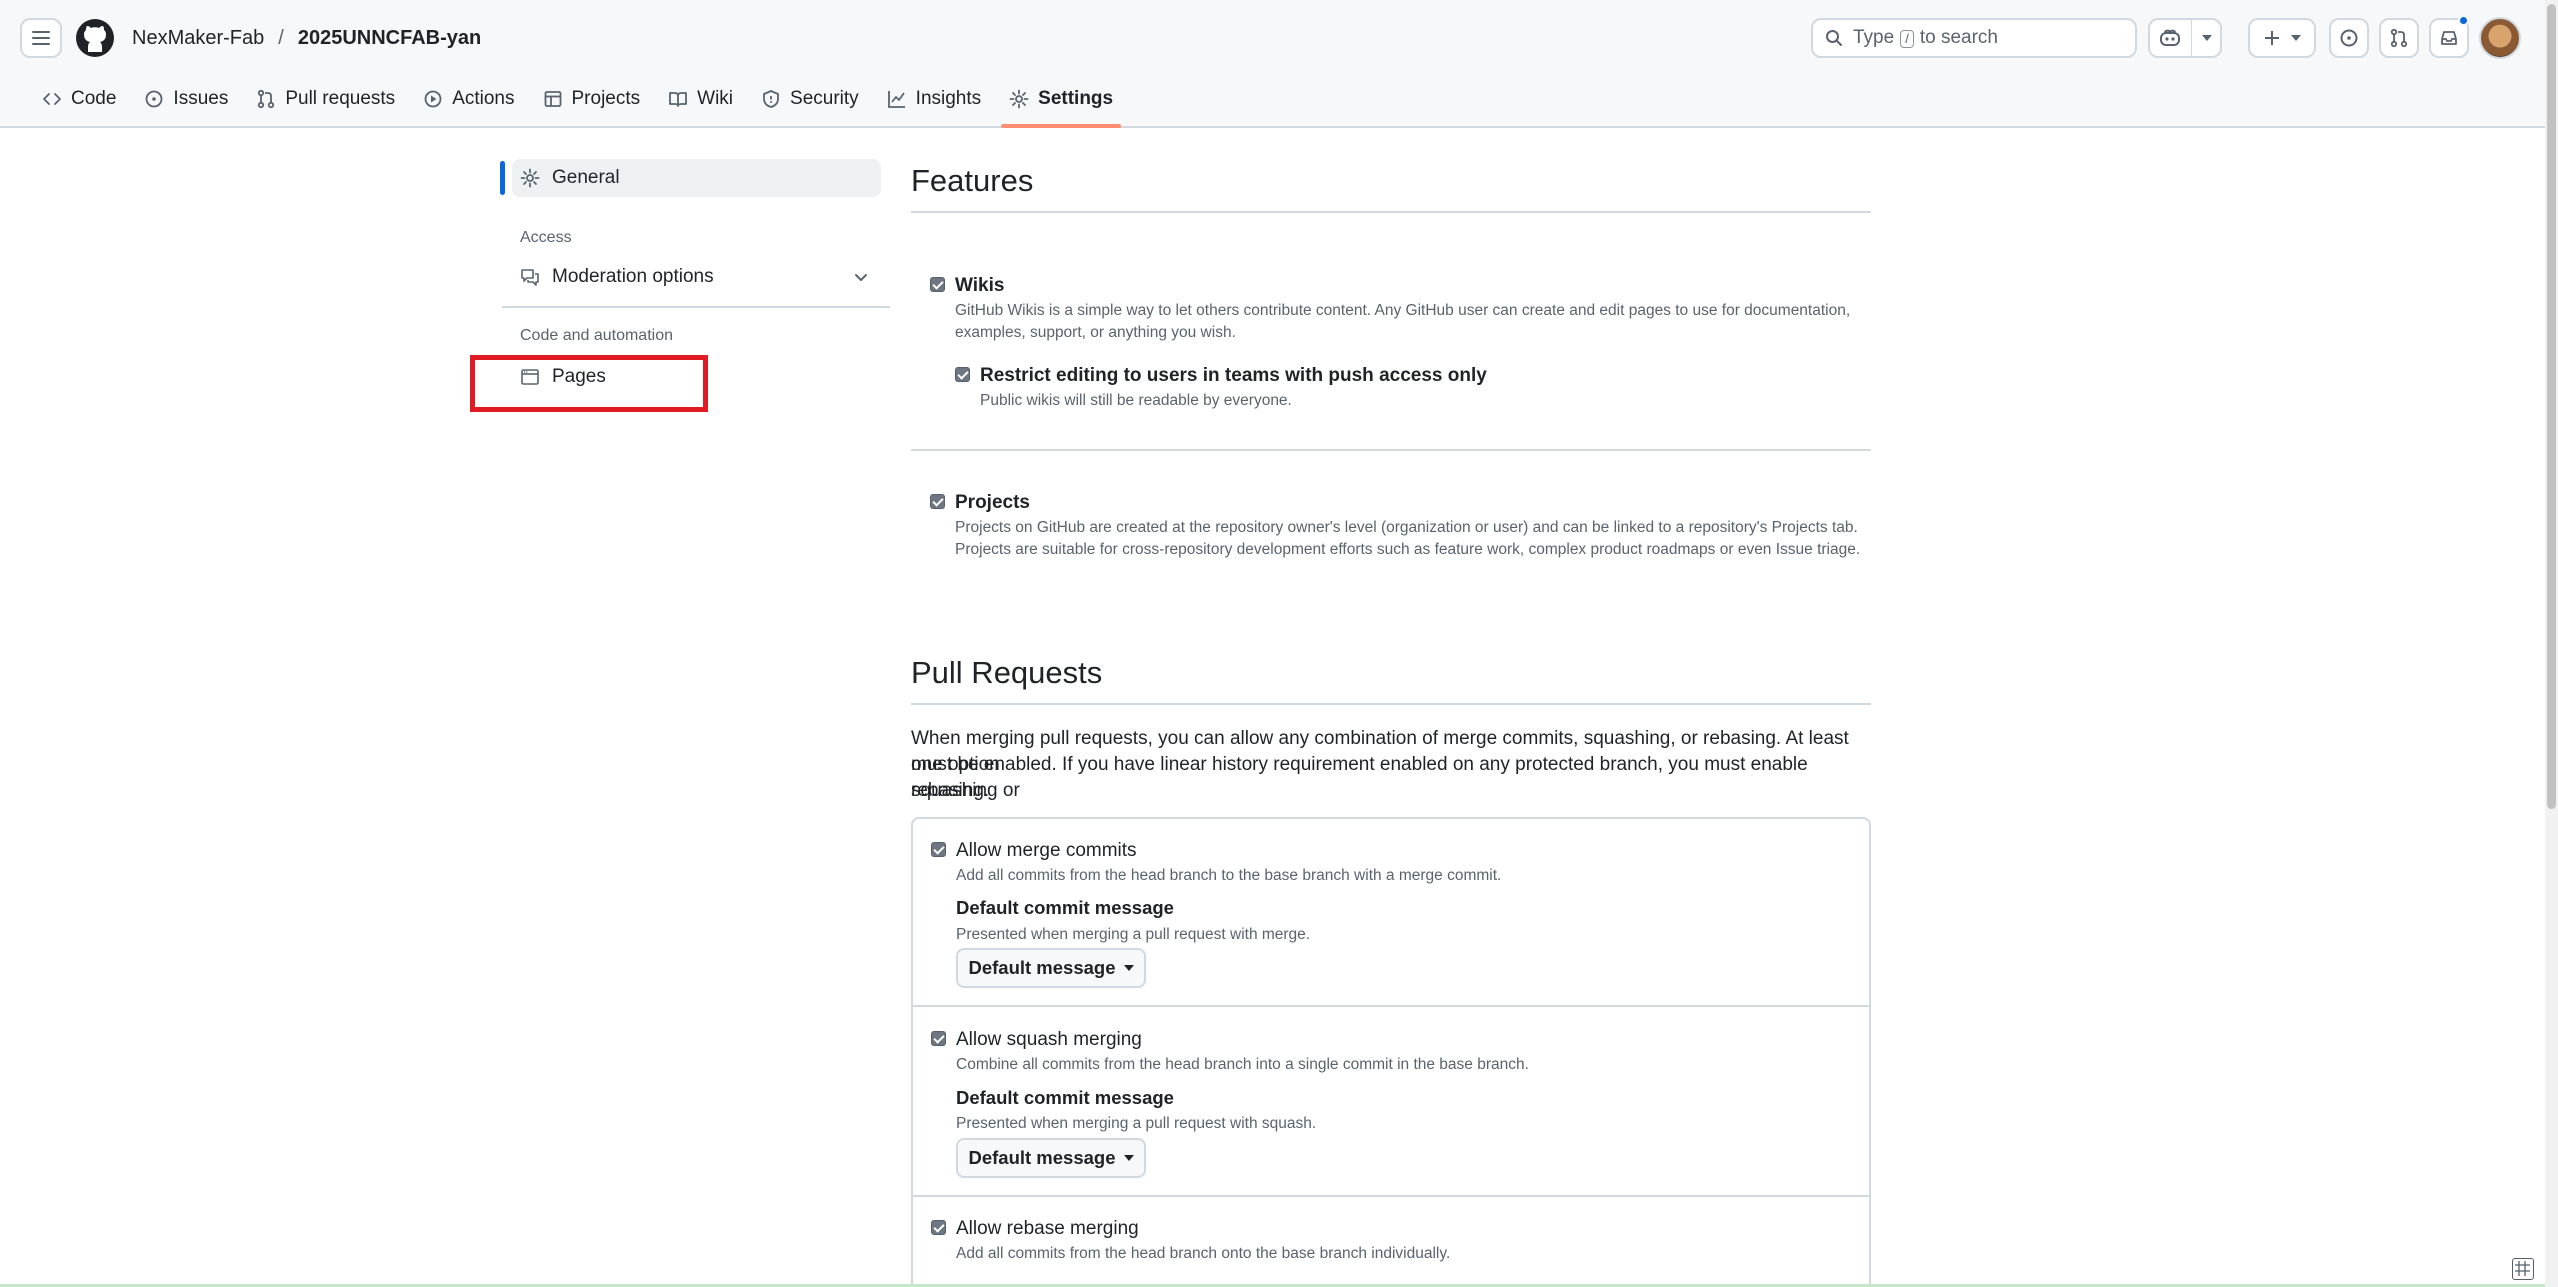 This screenshot has width=2558, height=1287. Describe the element at coordinates (2523, 1269) in the screenshot. I see `grid-icon` at that location.